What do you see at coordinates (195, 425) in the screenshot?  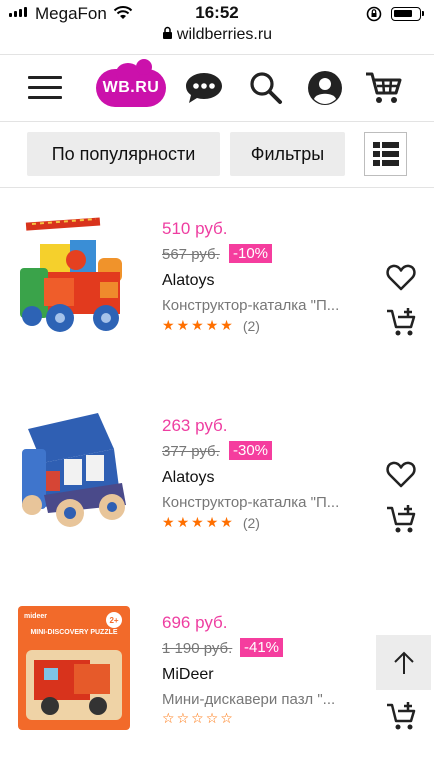 I see `product-price: 263 руб.` at bounding box center [195, 425].